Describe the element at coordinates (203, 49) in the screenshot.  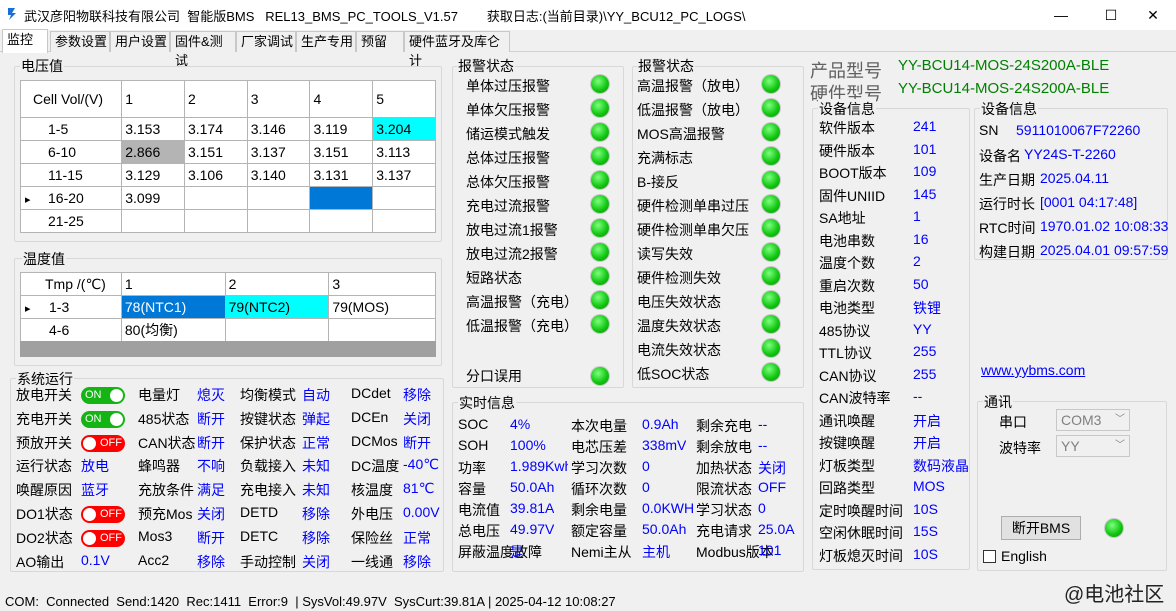
I see `tab-firmware-test: 固件&测试` at that location.